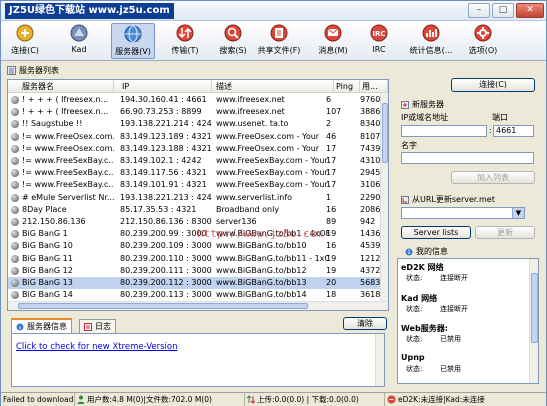 This screenshot has width=547, height=406. I want to click on toolbar-label: 传输(T), so click(185, 50).